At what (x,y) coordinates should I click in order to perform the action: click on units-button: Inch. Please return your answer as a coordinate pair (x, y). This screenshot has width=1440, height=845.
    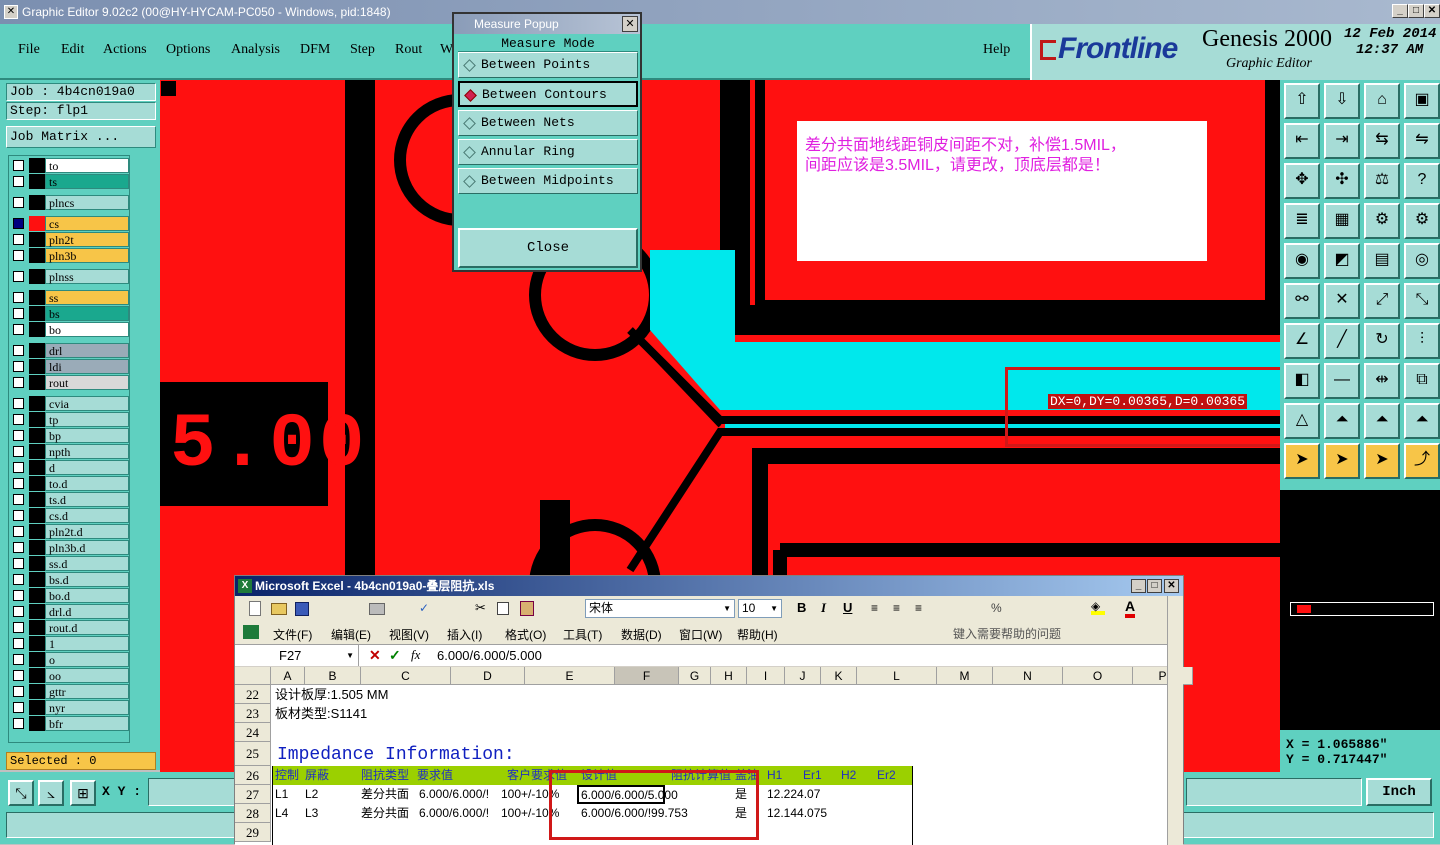
    Looking at the image, I should click on (1399, 792).